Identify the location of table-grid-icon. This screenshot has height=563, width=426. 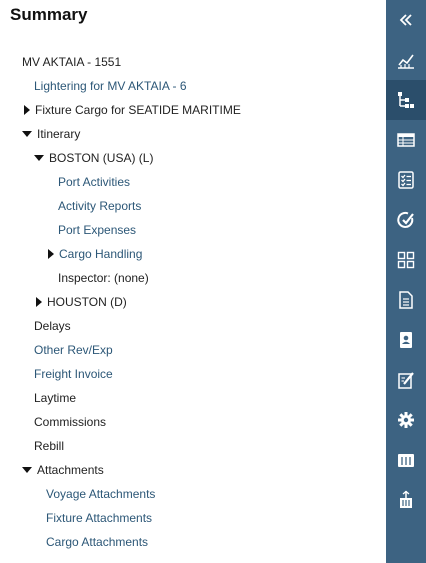
(406, 140).